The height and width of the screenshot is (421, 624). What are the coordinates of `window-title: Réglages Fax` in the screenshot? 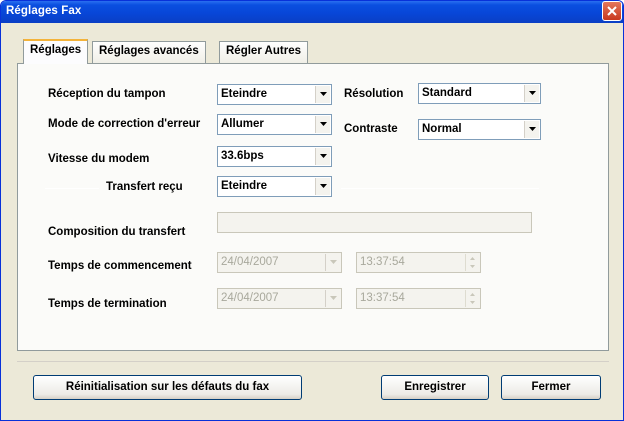 It's located at (44, 11).